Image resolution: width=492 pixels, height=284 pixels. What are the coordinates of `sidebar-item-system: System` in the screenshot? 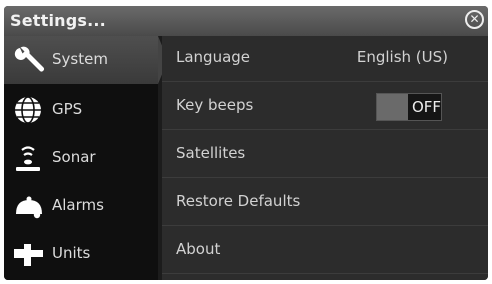 It's located at (86, 60).